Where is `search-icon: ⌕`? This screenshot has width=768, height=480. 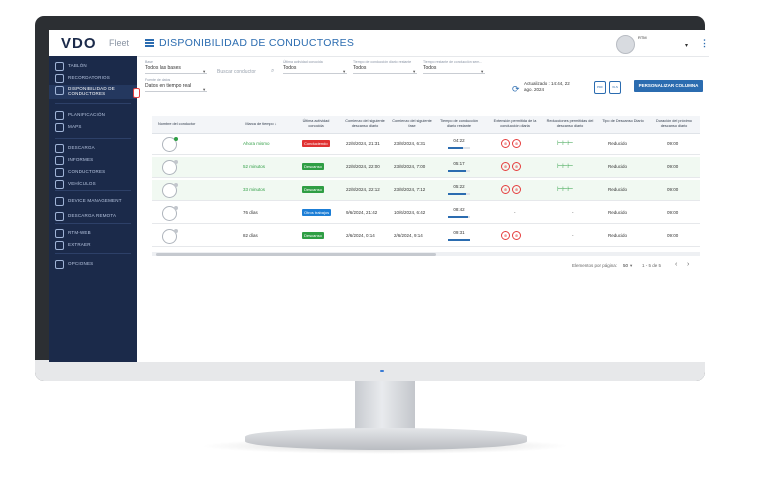
search-icon: ⌕ is located at coordinates (272, 71).